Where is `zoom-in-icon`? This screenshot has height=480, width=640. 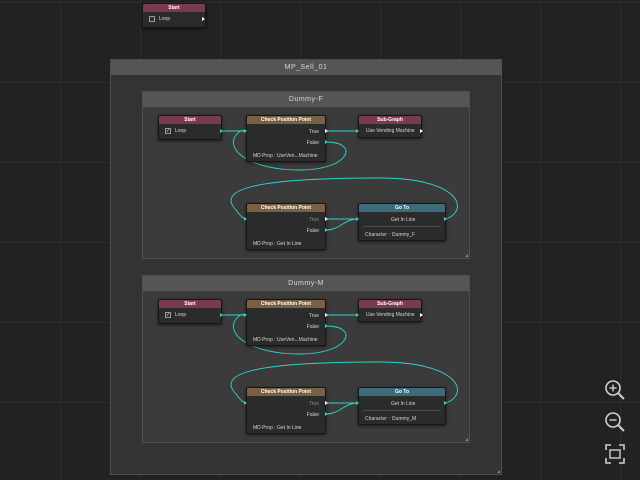 zoom-in-icon is located at coordinates (615, 390).